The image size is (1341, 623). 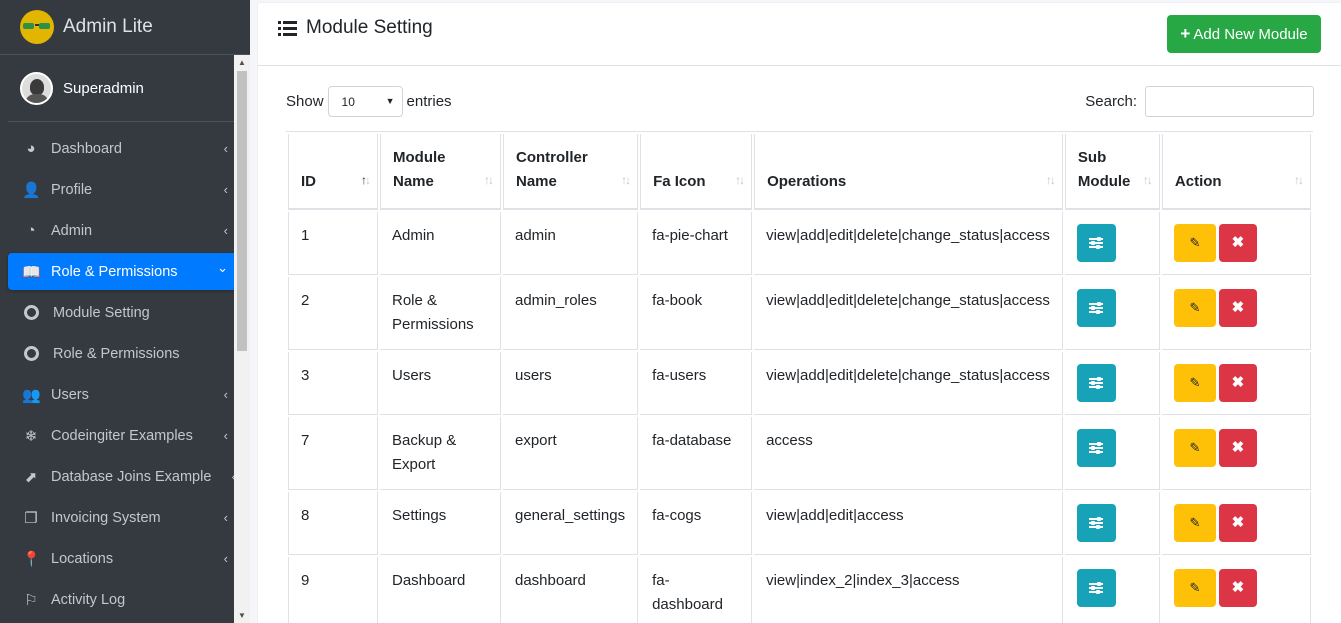 I want to click on column-header-module-name: Module Name ↑↓, so click(x=440, y=172).